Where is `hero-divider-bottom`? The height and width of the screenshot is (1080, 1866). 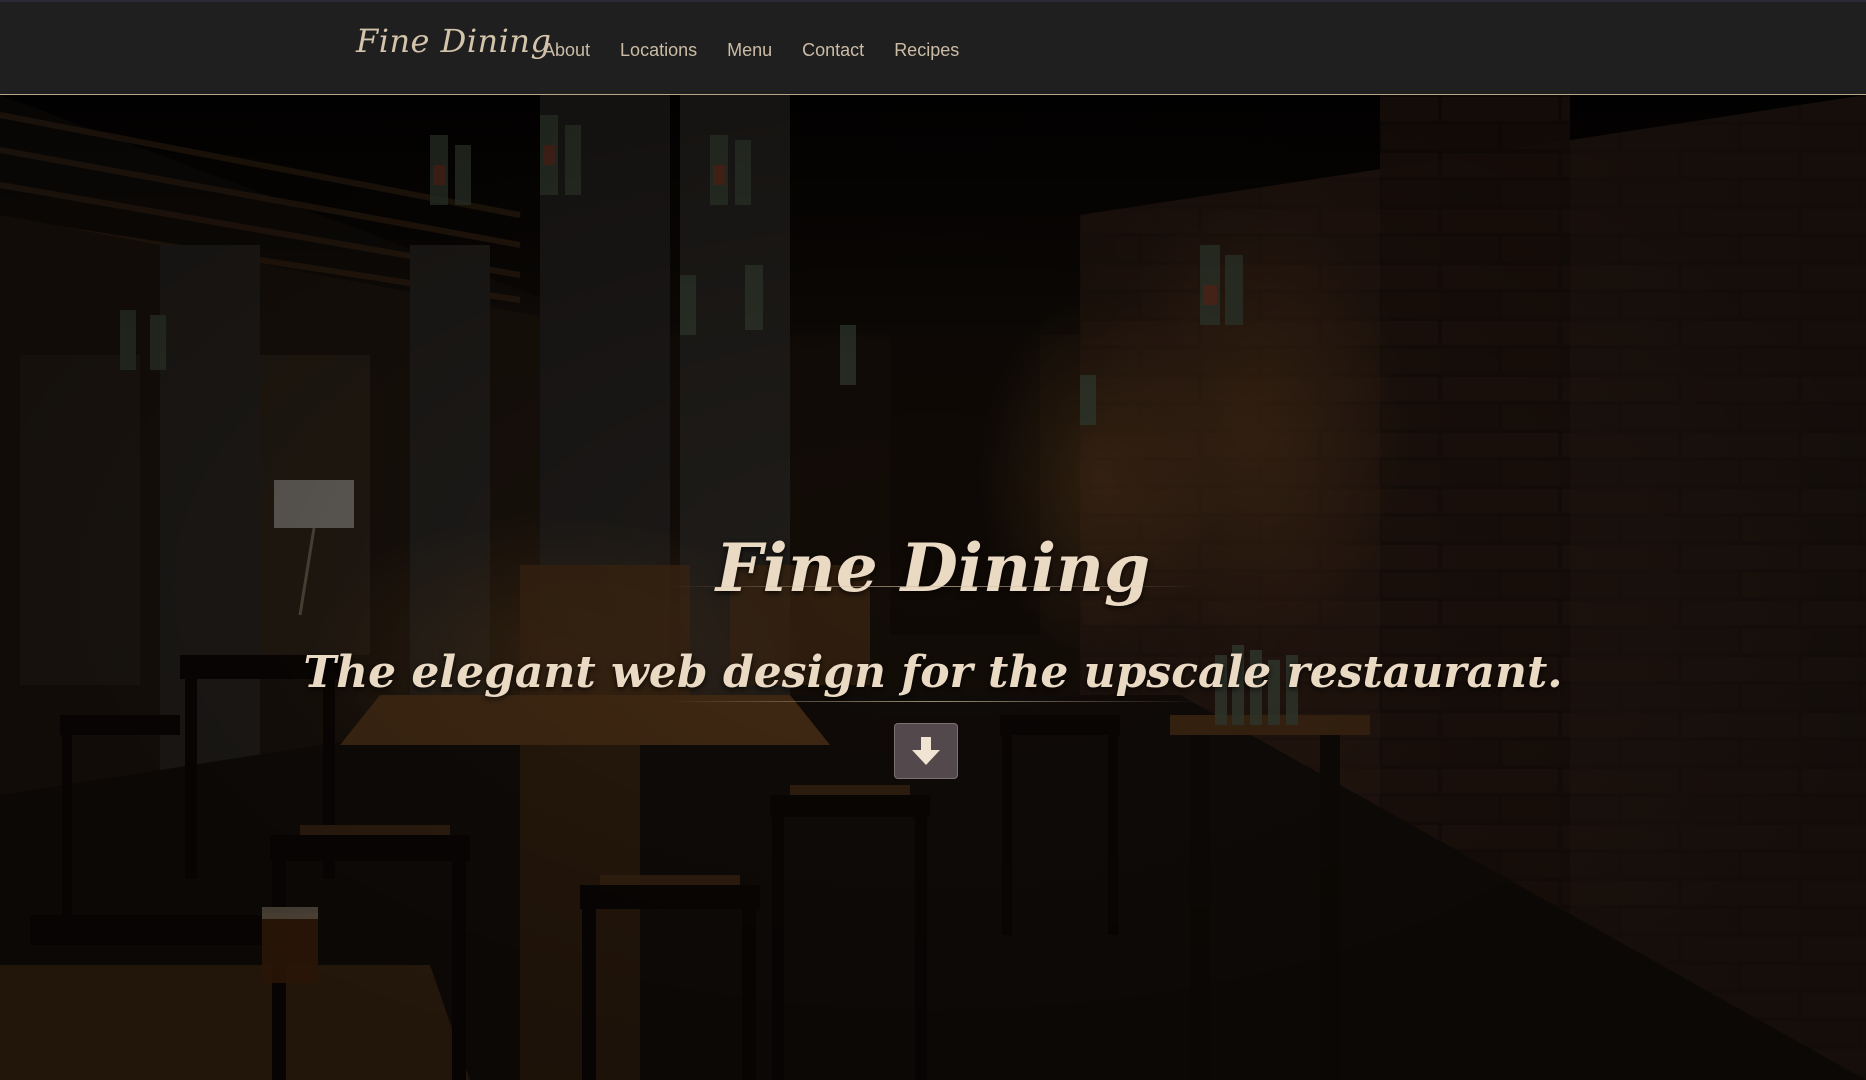 hero-divider-bottom is located at coordinates (933, 701).